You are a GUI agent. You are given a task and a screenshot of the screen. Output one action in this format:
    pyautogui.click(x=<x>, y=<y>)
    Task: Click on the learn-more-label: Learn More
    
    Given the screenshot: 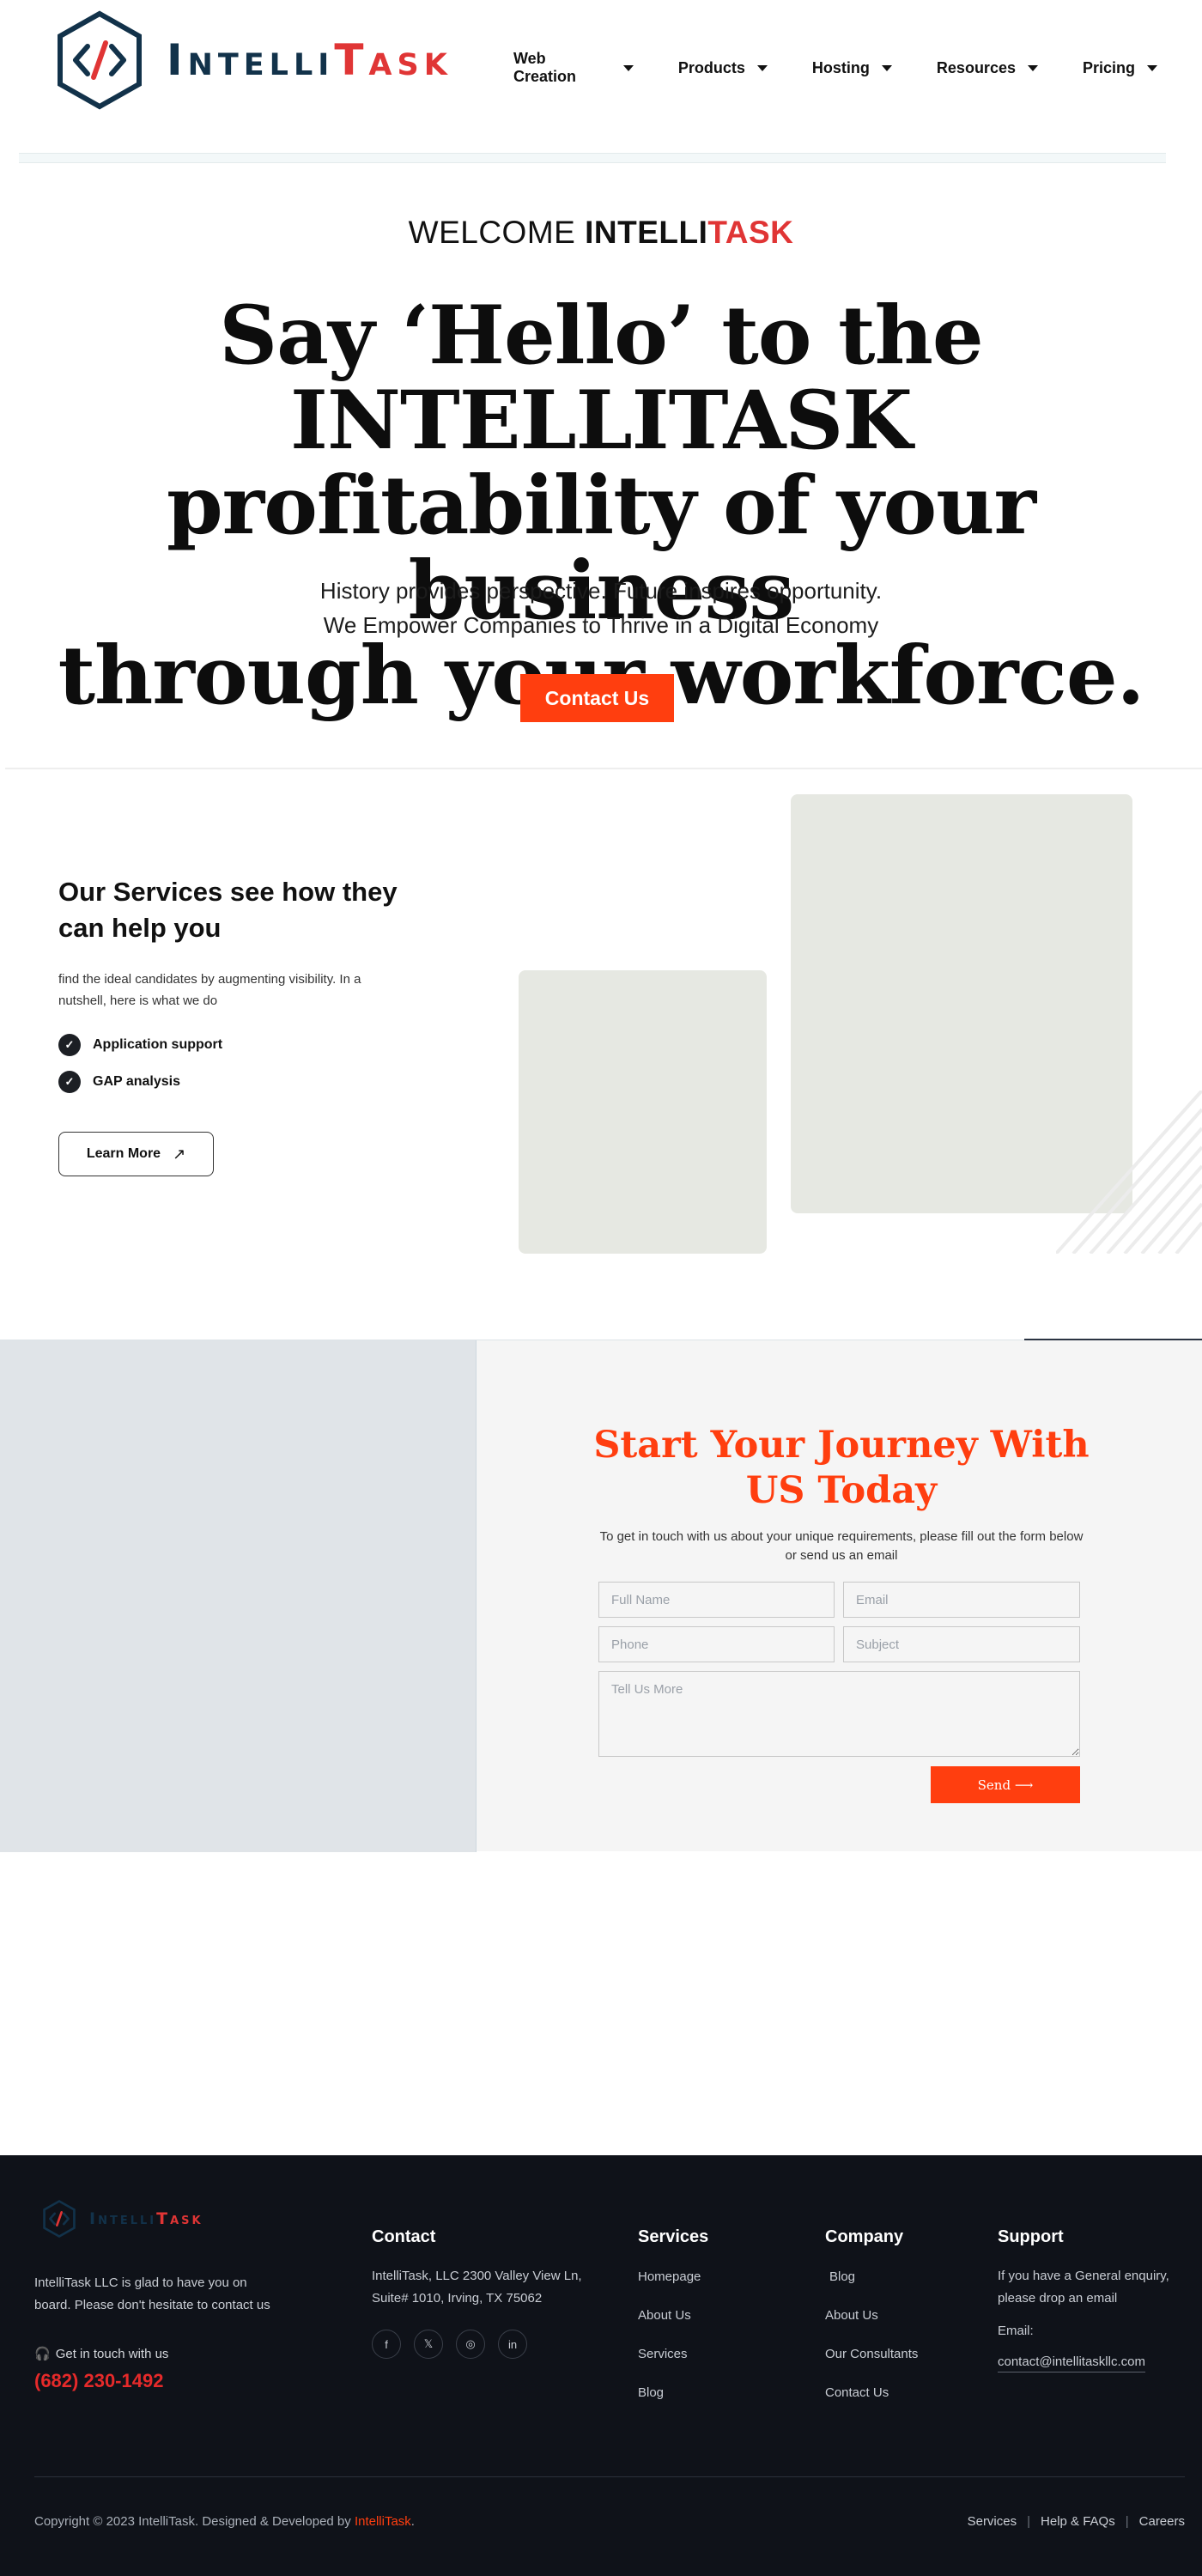 What is the action you would take?
    pyautogui.click(x=124, y=1153)
    